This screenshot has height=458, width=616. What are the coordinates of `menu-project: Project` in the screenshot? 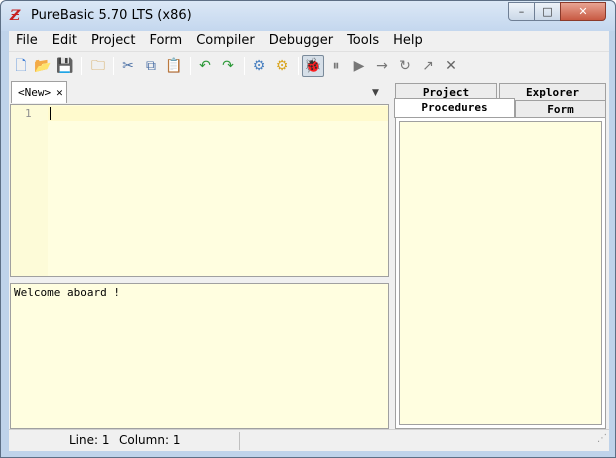 It's located at (113, 41).